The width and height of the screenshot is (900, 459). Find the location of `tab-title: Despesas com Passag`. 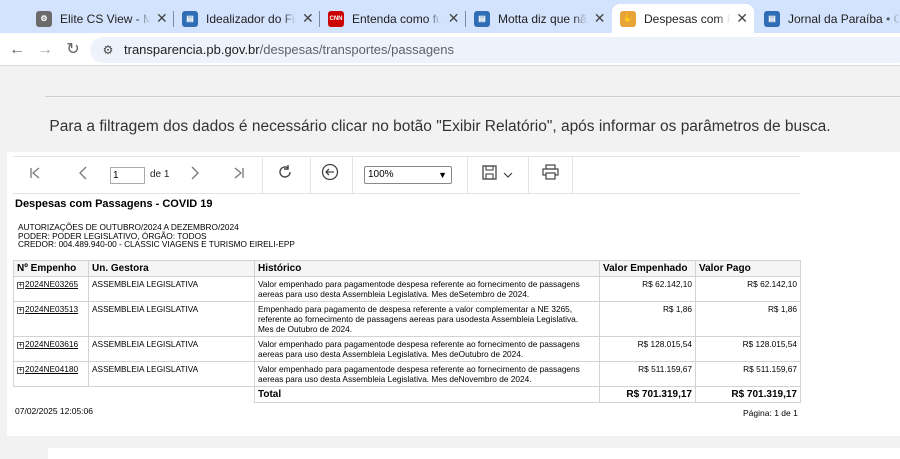

tab-title: Despesas com Passag is located at coordinates (687, 18).